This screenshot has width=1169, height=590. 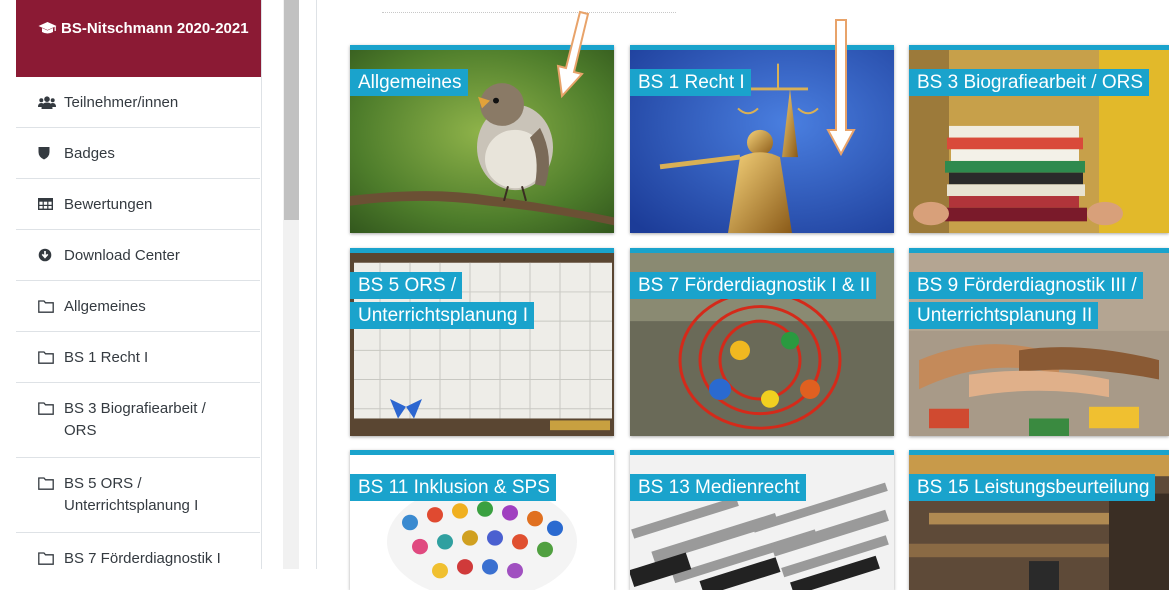 What do you see at coordinates (1033, 83) in the screenshot?
I see `tile-title: BS 3 Biografiearbeit / ORS` at bounding box center [1033, 83].